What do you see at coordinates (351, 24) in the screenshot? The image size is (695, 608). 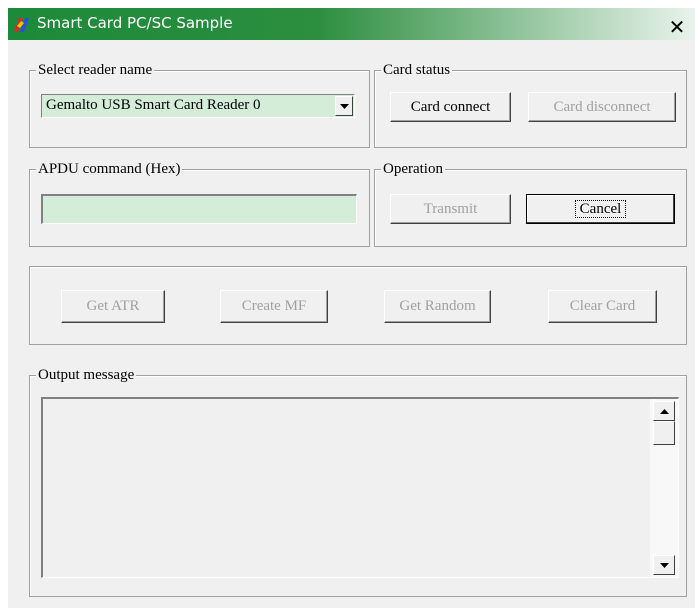 I see `title-bar: Smart Card PC/SC Sample ✕` at bounding box center [351, 24].